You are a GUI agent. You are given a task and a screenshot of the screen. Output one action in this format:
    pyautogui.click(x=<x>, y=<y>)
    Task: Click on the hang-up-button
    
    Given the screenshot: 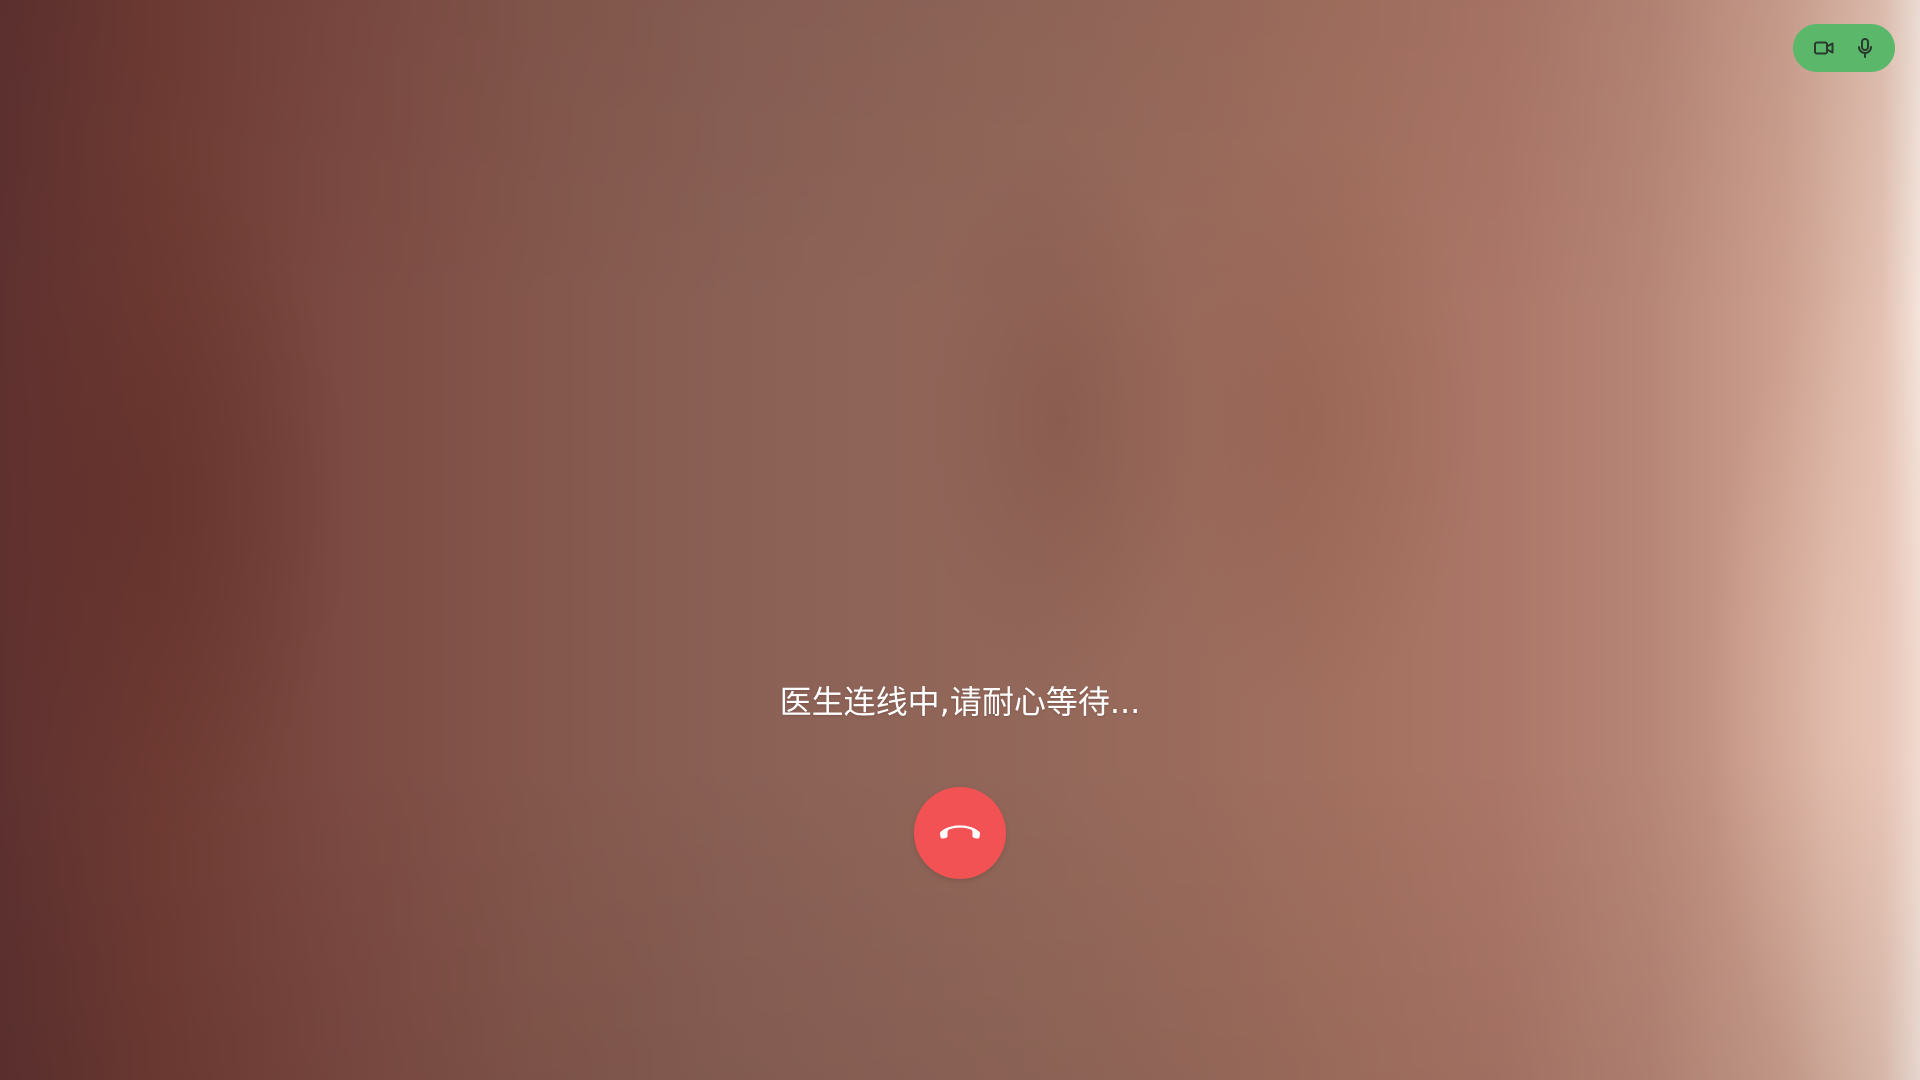 What is the action you would take?
    pyautogui.click(x=960, y=833)
    